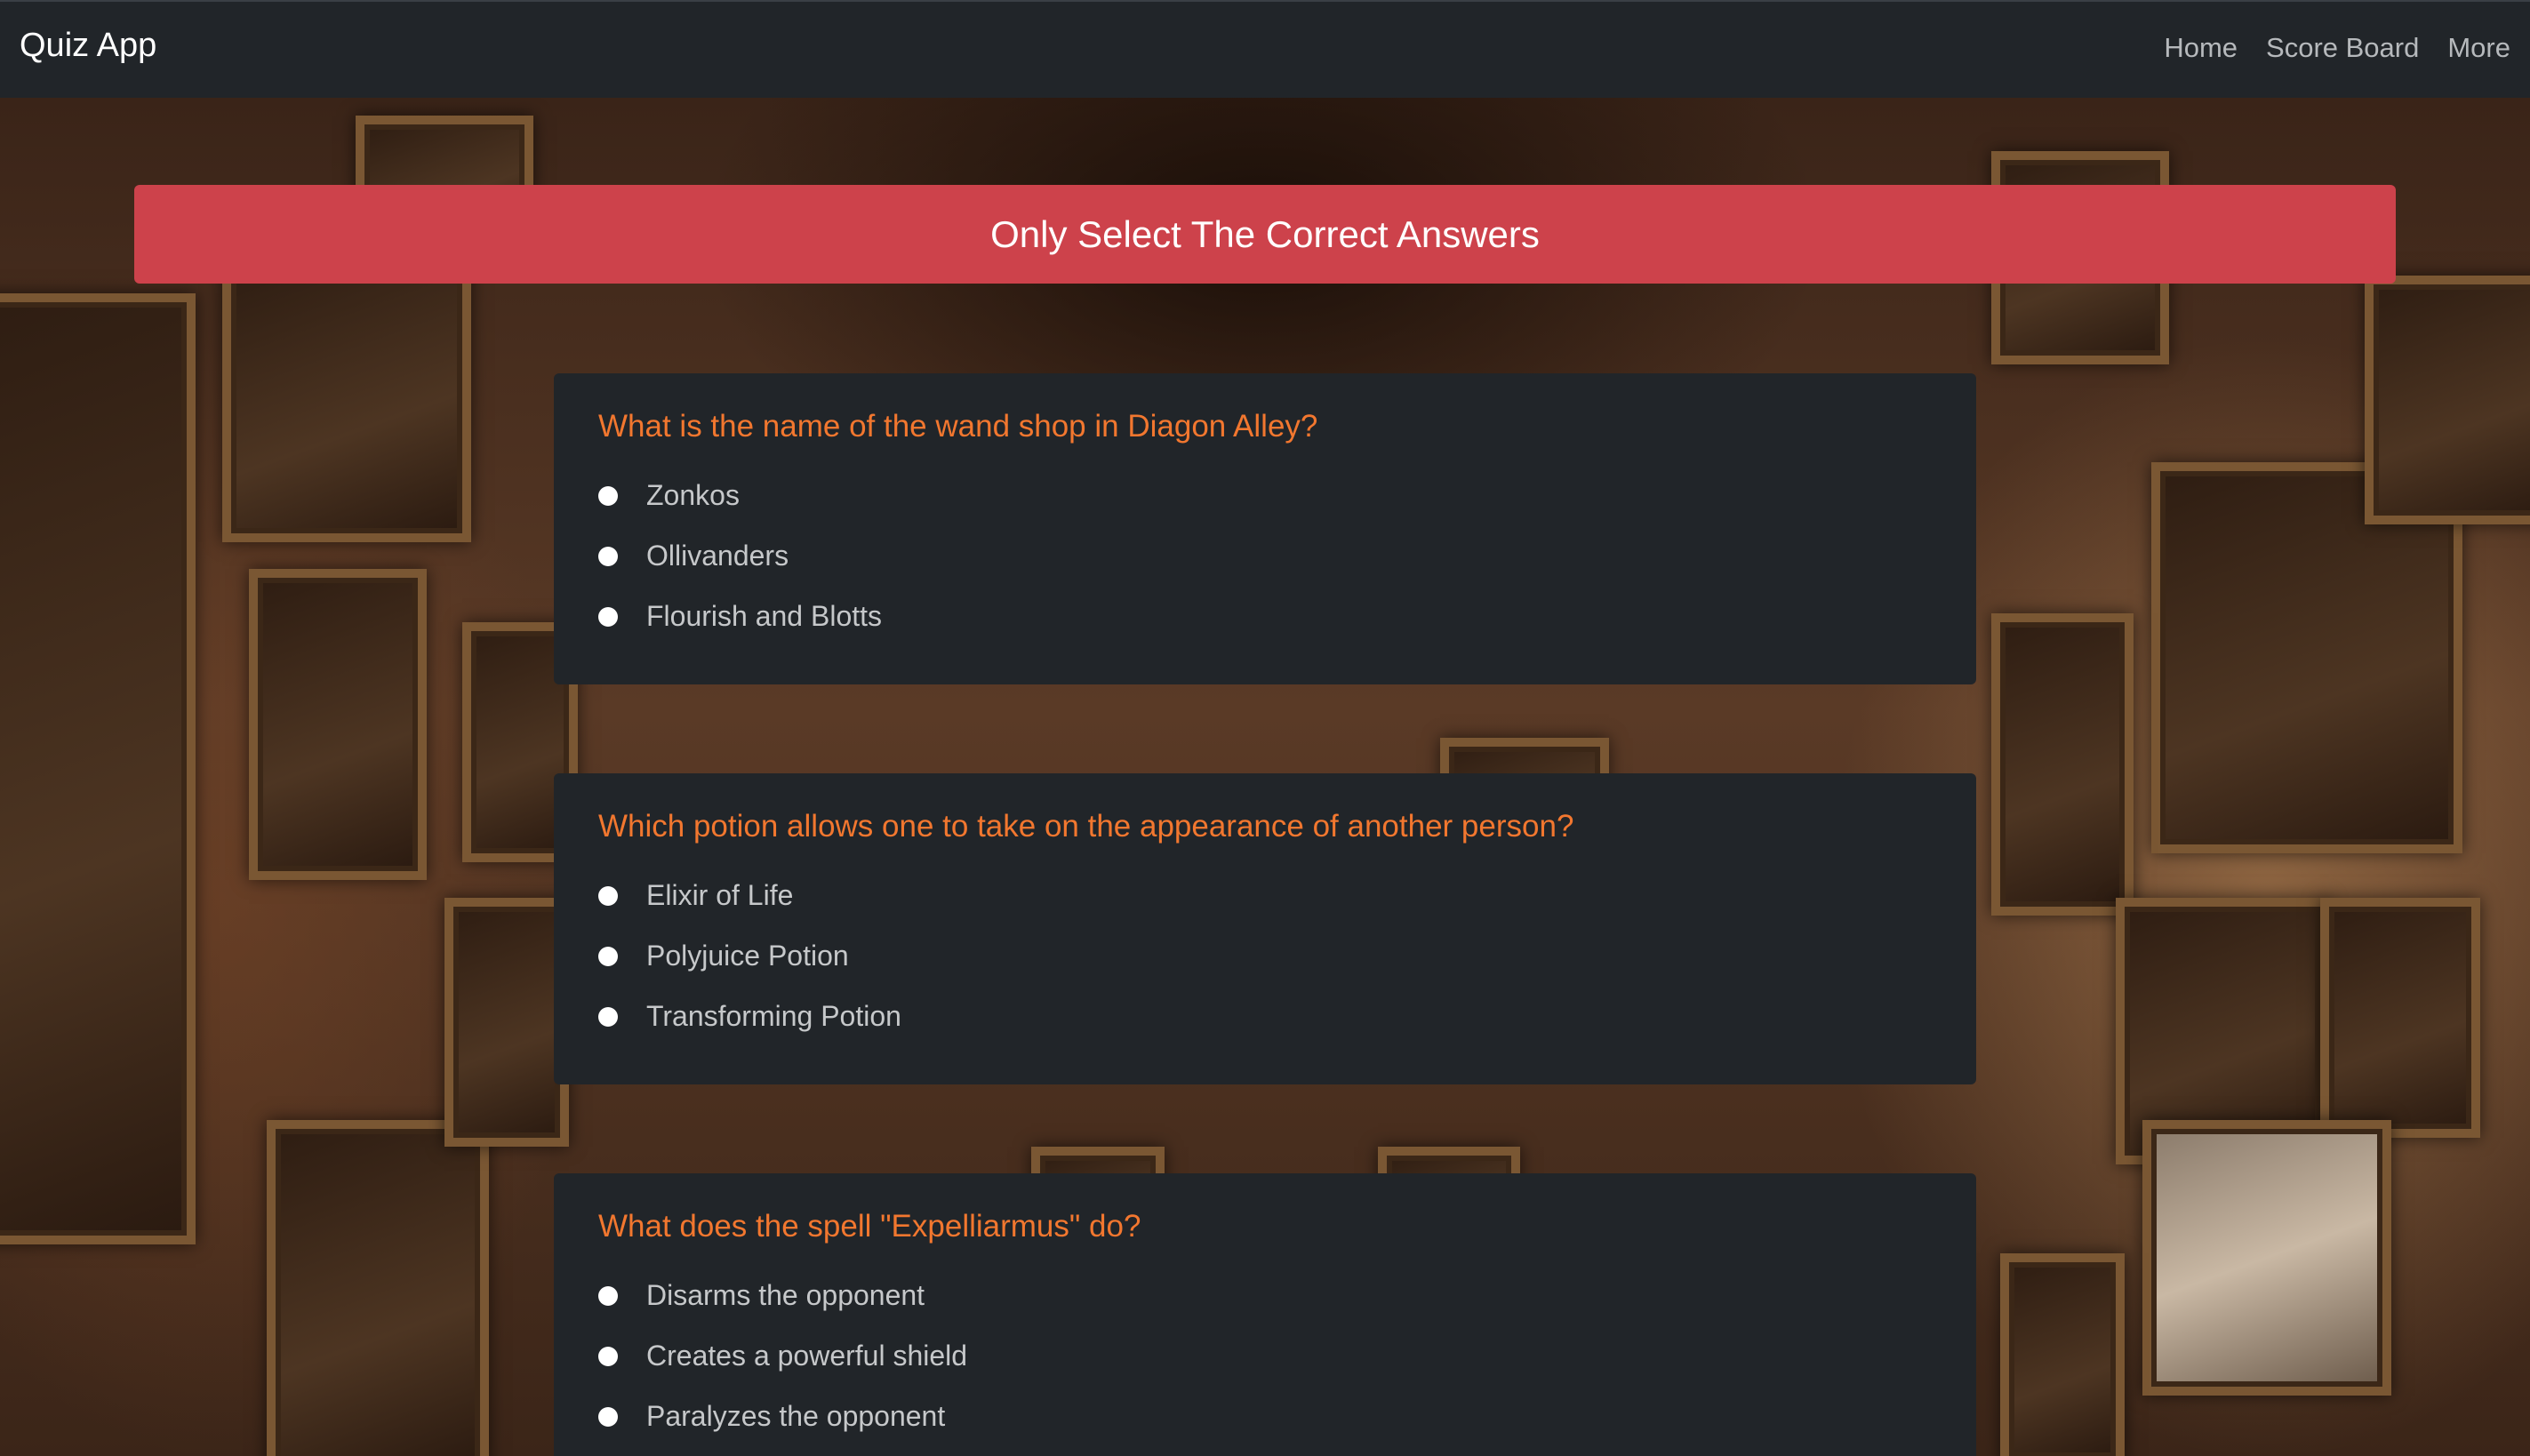 The width and height of the screenshot is (2530, 1456). Describe the element at coordinates (720, 895) in the screenshot. I see `answer-label: Elixir of Life` at that location.